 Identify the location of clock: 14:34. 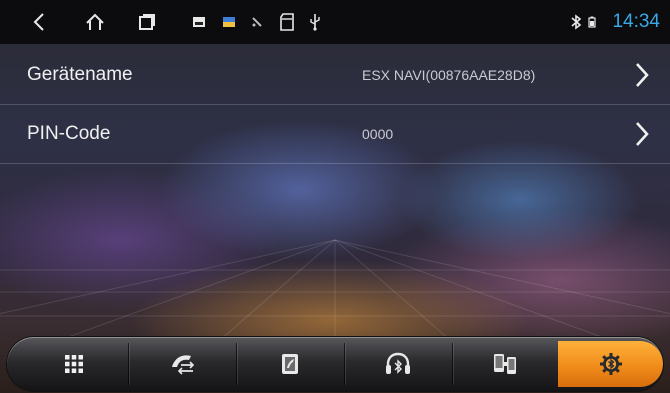
(636, 21).